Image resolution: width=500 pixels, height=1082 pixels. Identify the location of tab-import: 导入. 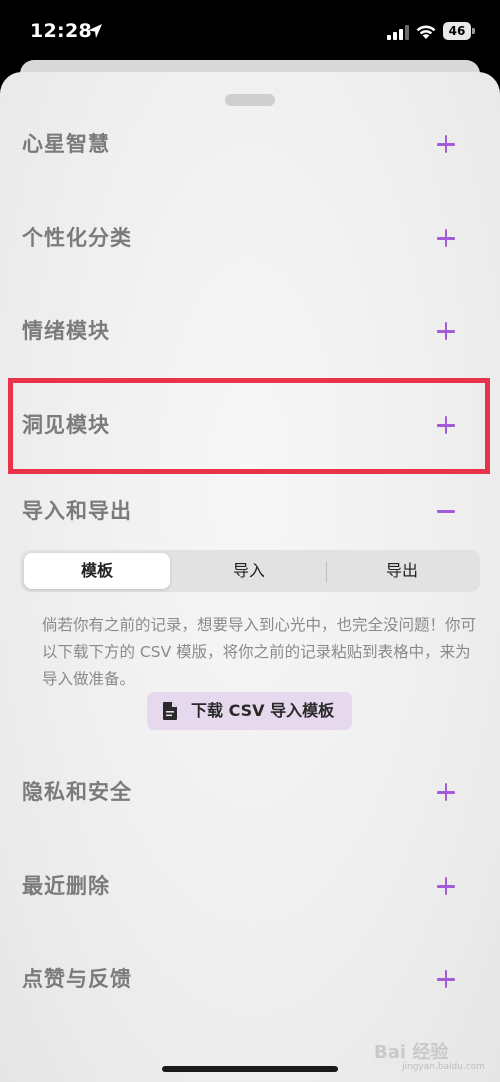
(249, 571).